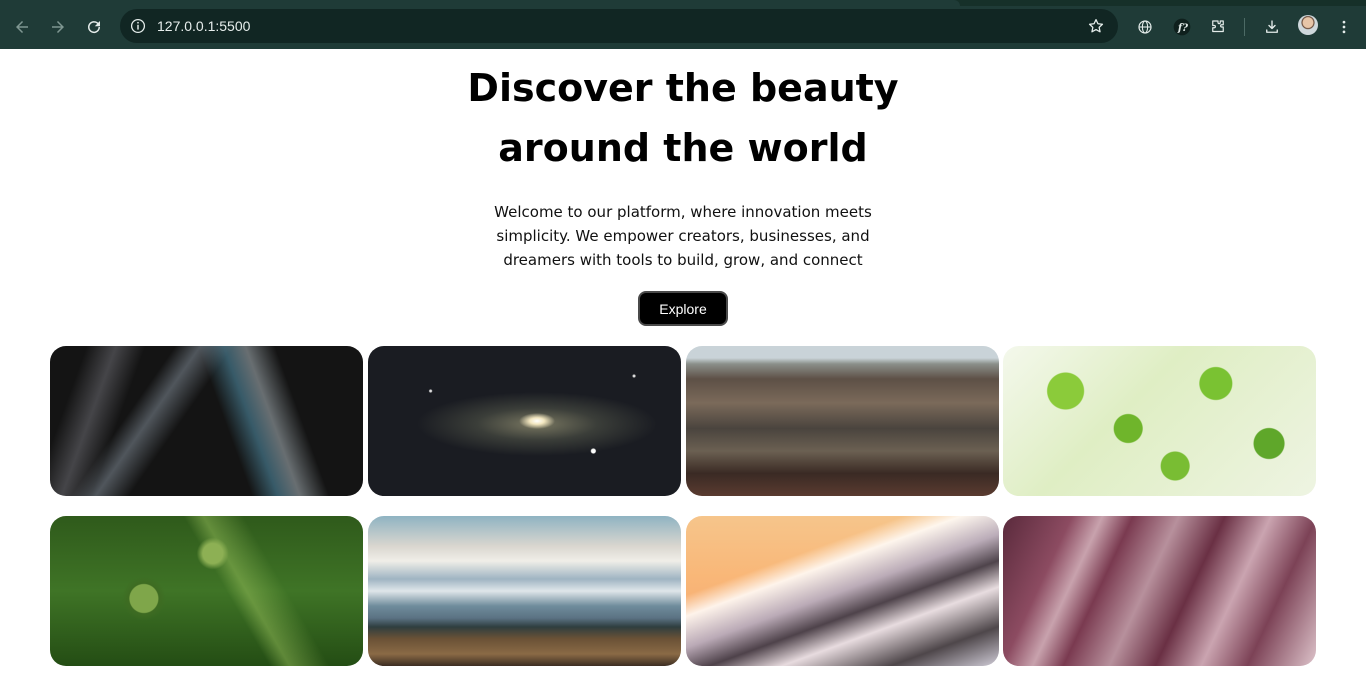 The width and height of the screenshot is (1366, 679). Describe the element at coordinates (58, 27) in the screenshot. I see `forward-arrow-icon` at that location.